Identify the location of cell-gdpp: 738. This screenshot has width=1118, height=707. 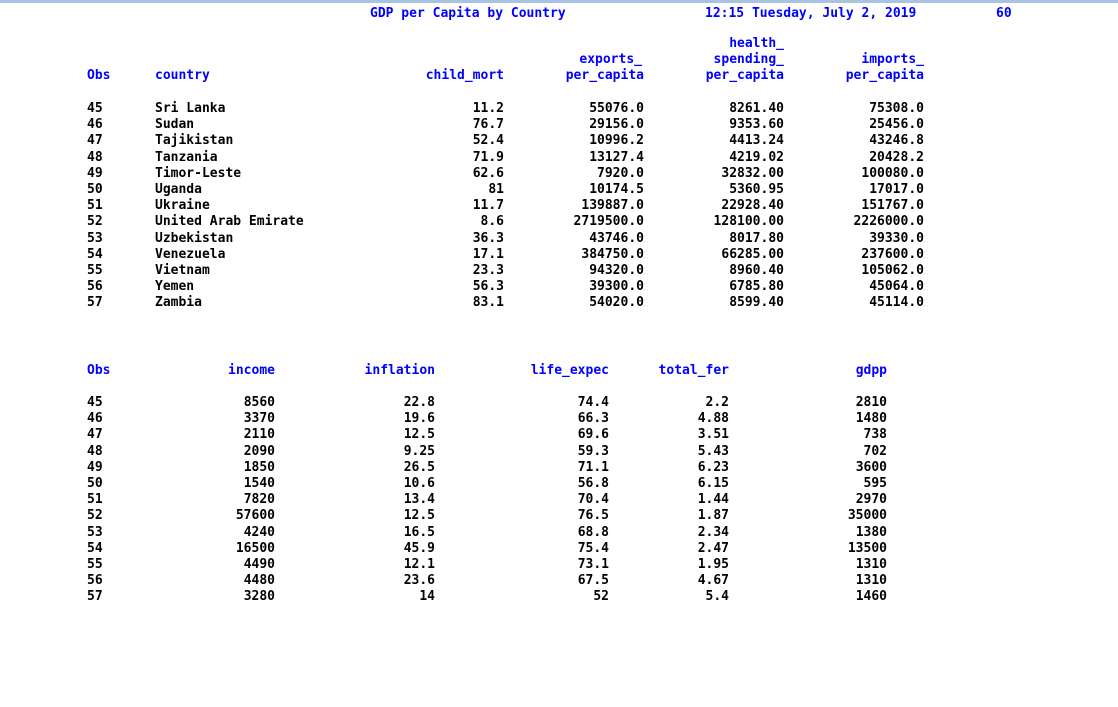
(875, 435).